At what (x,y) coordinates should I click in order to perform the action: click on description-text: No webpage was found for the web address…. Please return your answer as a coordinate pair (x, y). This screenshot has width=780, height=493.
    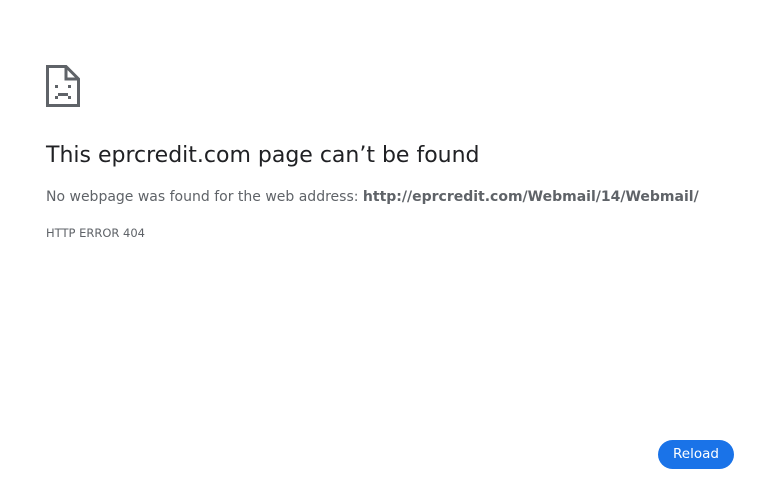
    Looking at the image, I should click on (204, 197).